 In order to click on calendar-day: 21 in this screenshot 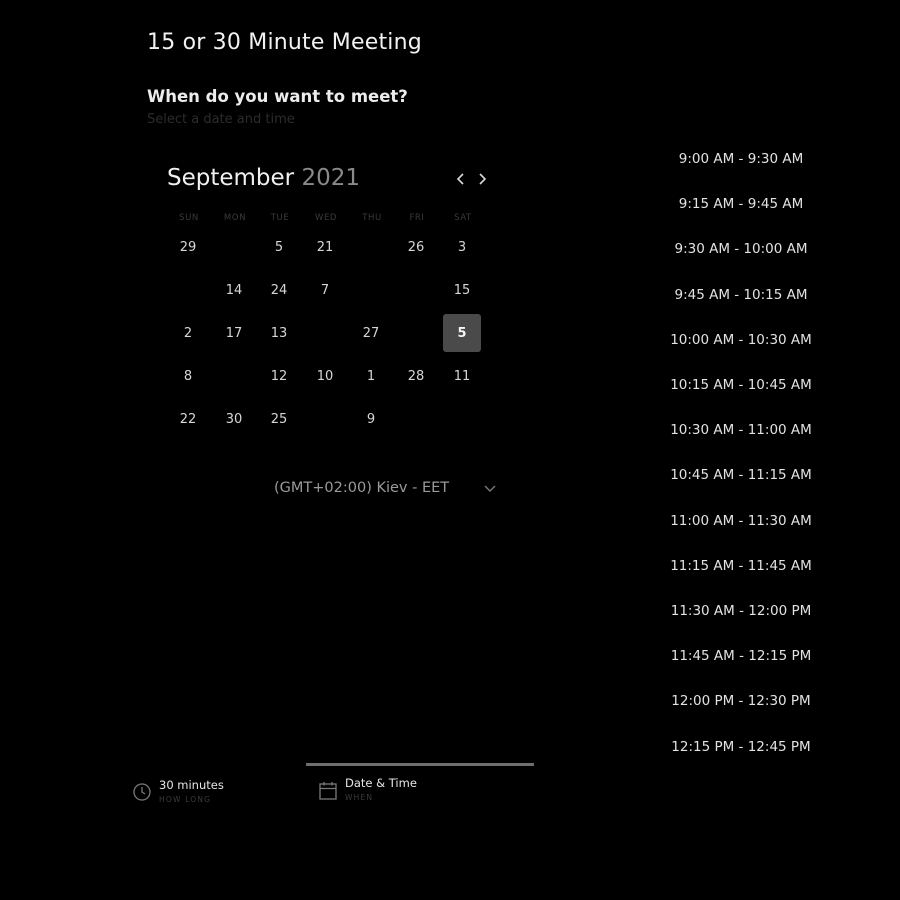, I will do `click(325, 247)`.